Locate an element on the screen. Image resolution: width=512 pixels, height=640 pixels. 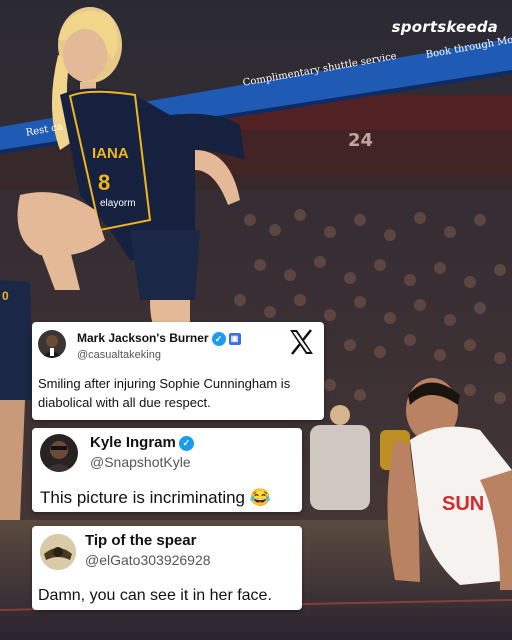
tweet-handle: @casualtakeking is located at coordinates (119, 355).